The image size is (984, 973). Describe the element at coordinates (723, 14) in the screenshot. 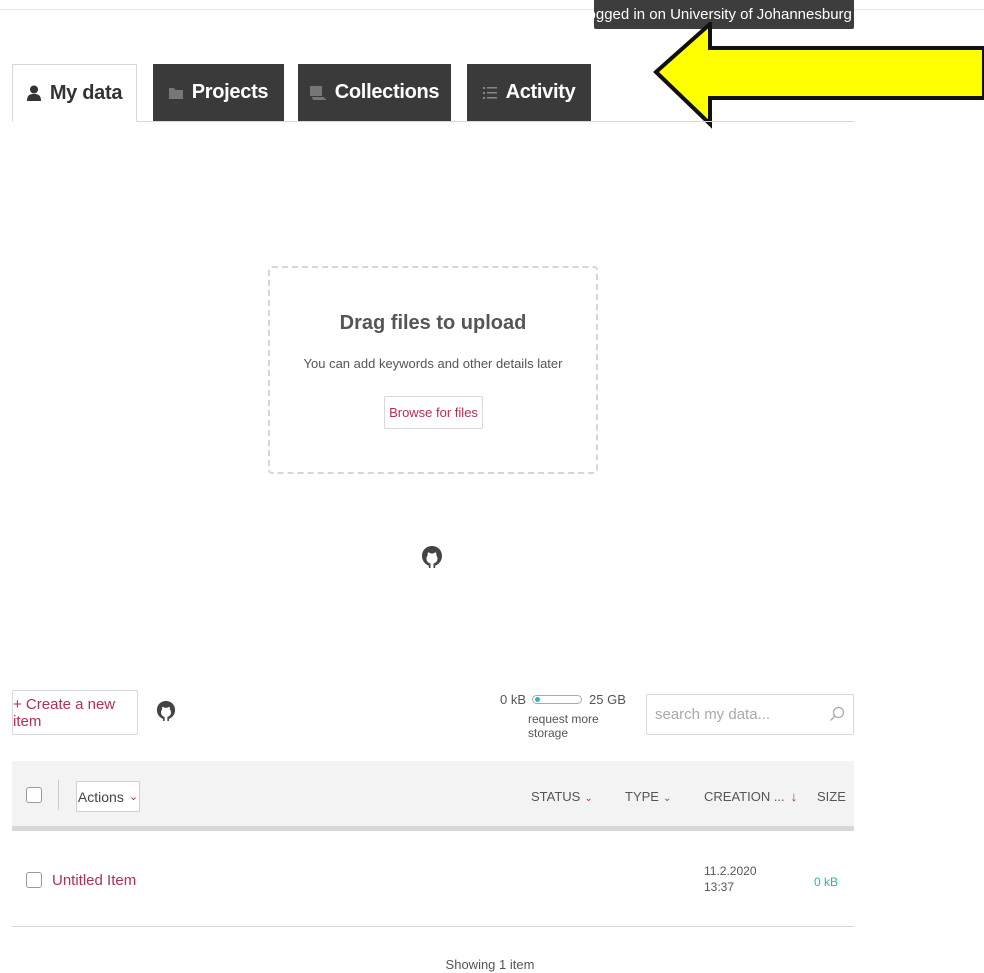

I see `login-banner-text: Logged in on University of Johannesburg` at that location.